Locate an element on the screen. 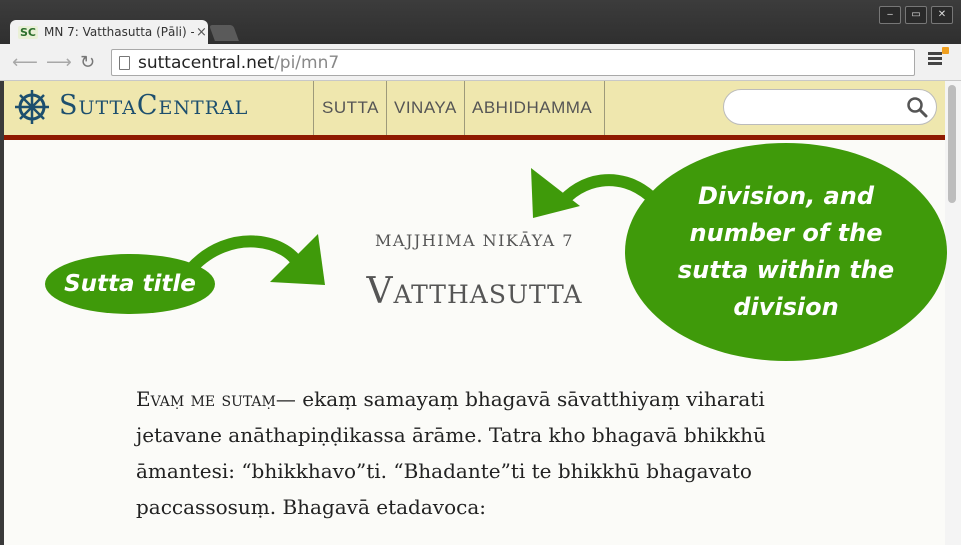 Image resolution: width=961 pixels, height=545 pixels. annotation-title-note: Sutta title is located at coordinates (130, 284).